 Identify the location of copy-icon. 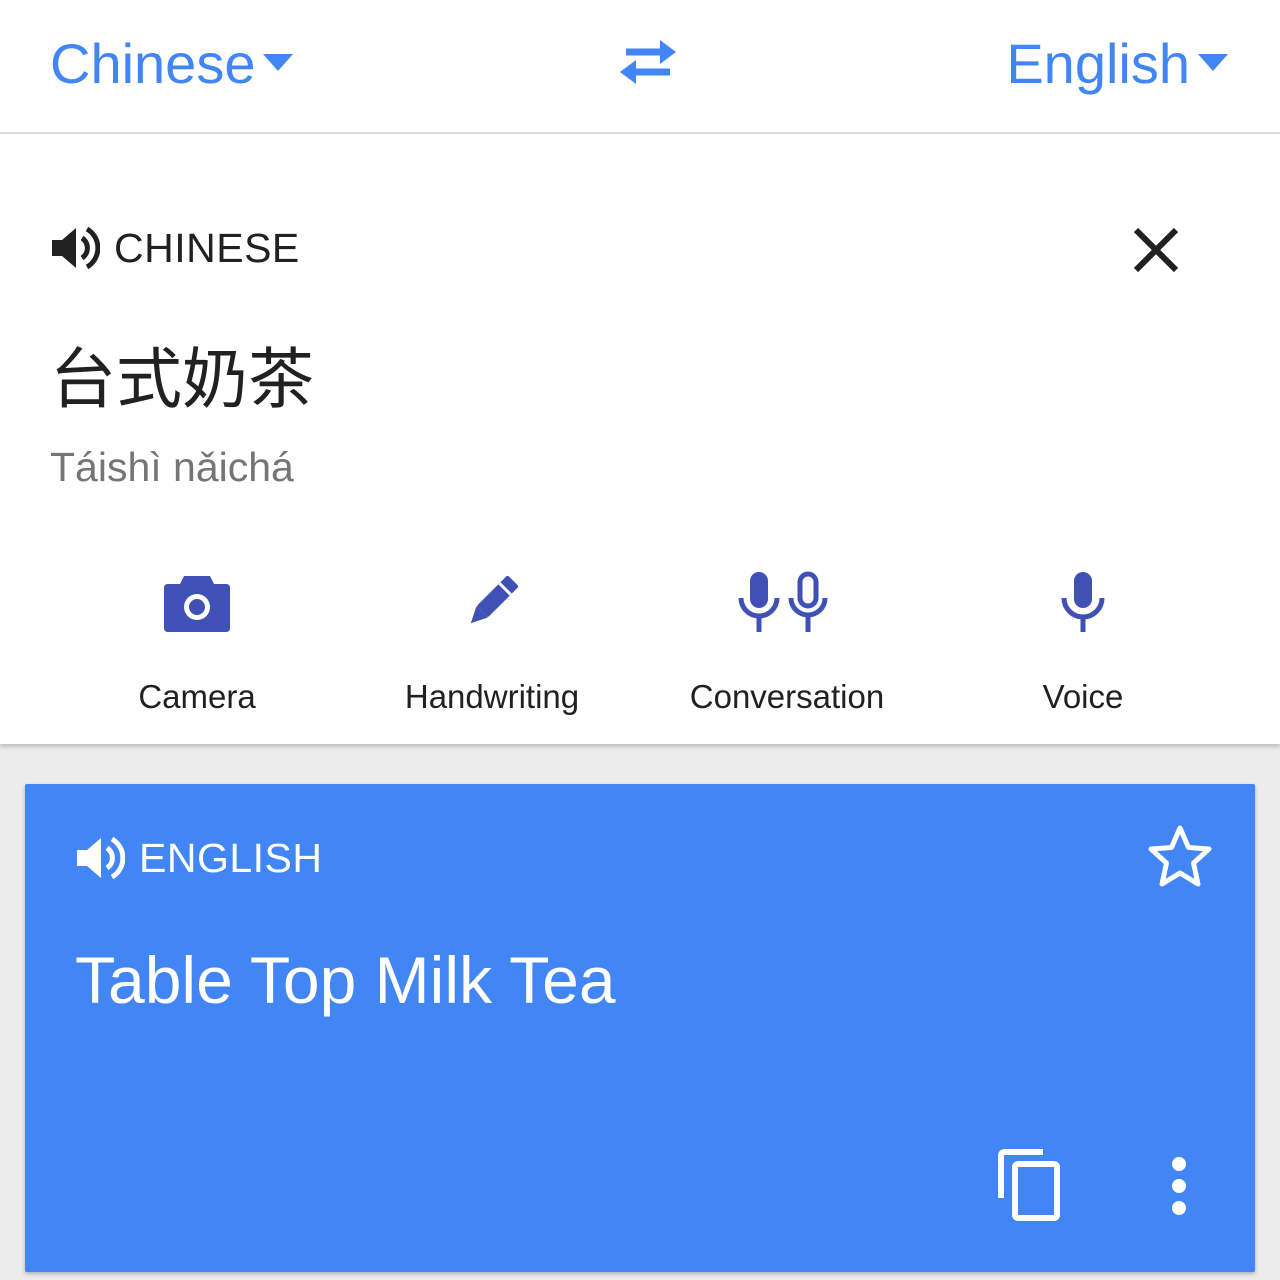
(1029, 1185).